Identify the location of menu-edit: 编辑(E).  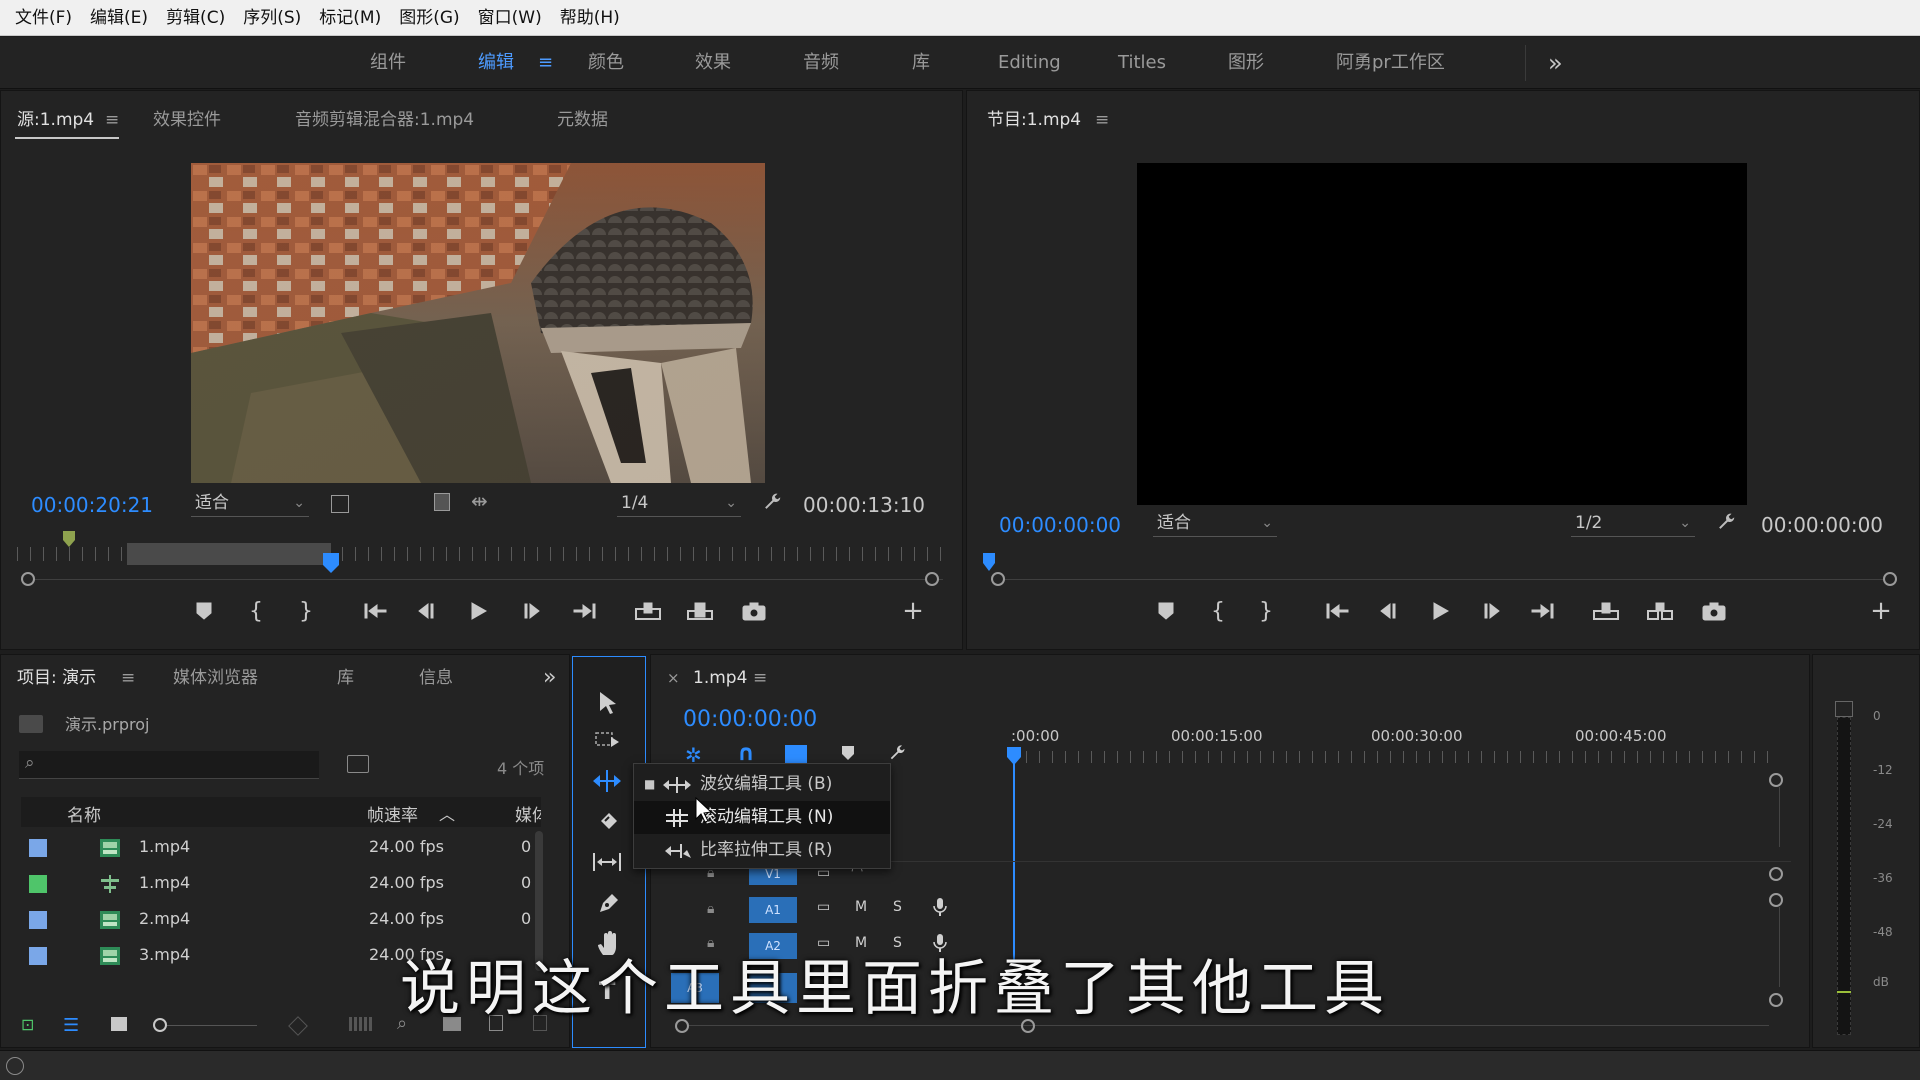
(119, 18).